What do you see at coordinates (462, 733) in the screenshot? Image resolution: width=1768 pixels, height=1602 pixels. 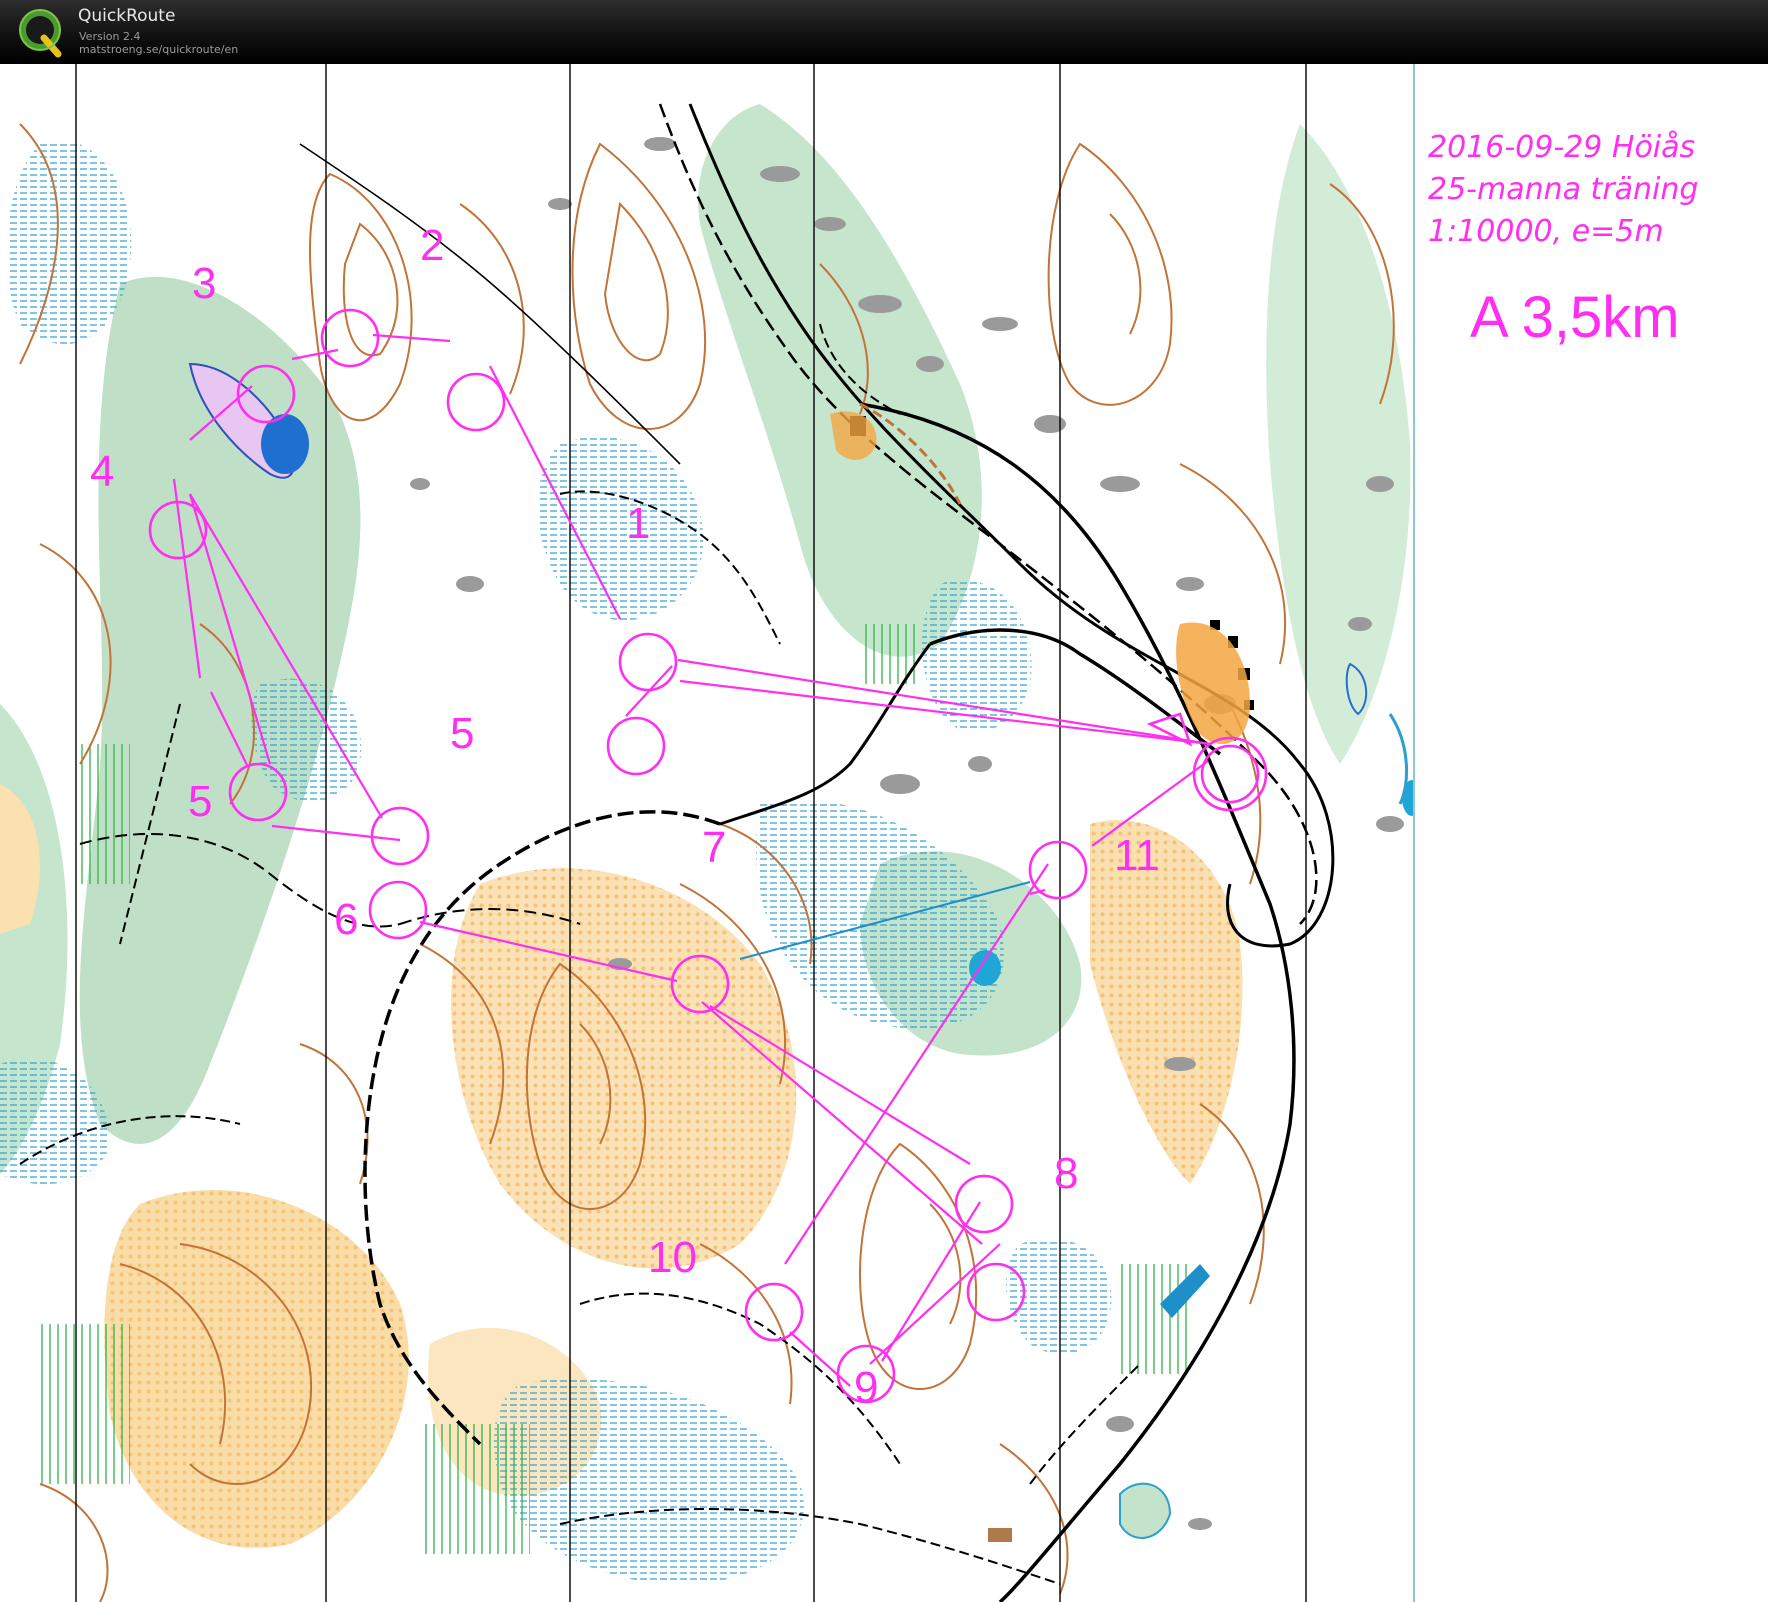 I see `control-number-5: 5` at bounding box center [462, 733].